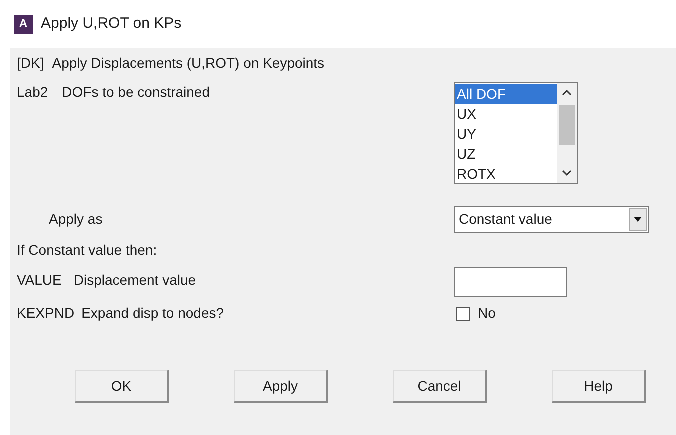 The width and height of the screenshot is (676, 435). I want to click on parameter-code: VALUE, so click(39, 280).